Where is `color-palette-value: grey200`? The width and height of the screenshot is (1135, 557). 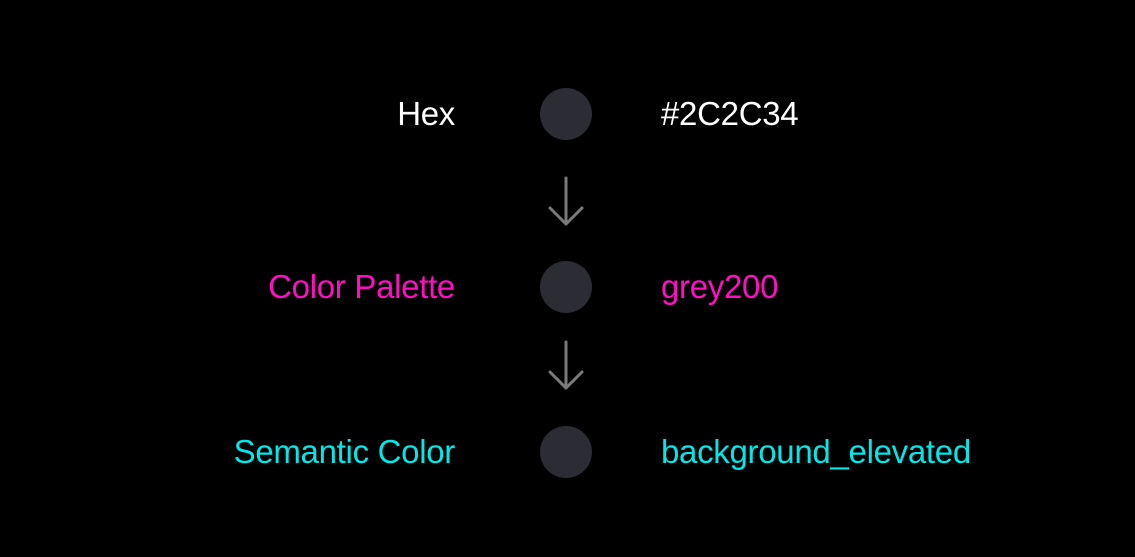
color-palette-value: grey200 is located at coordinates (720, 286).